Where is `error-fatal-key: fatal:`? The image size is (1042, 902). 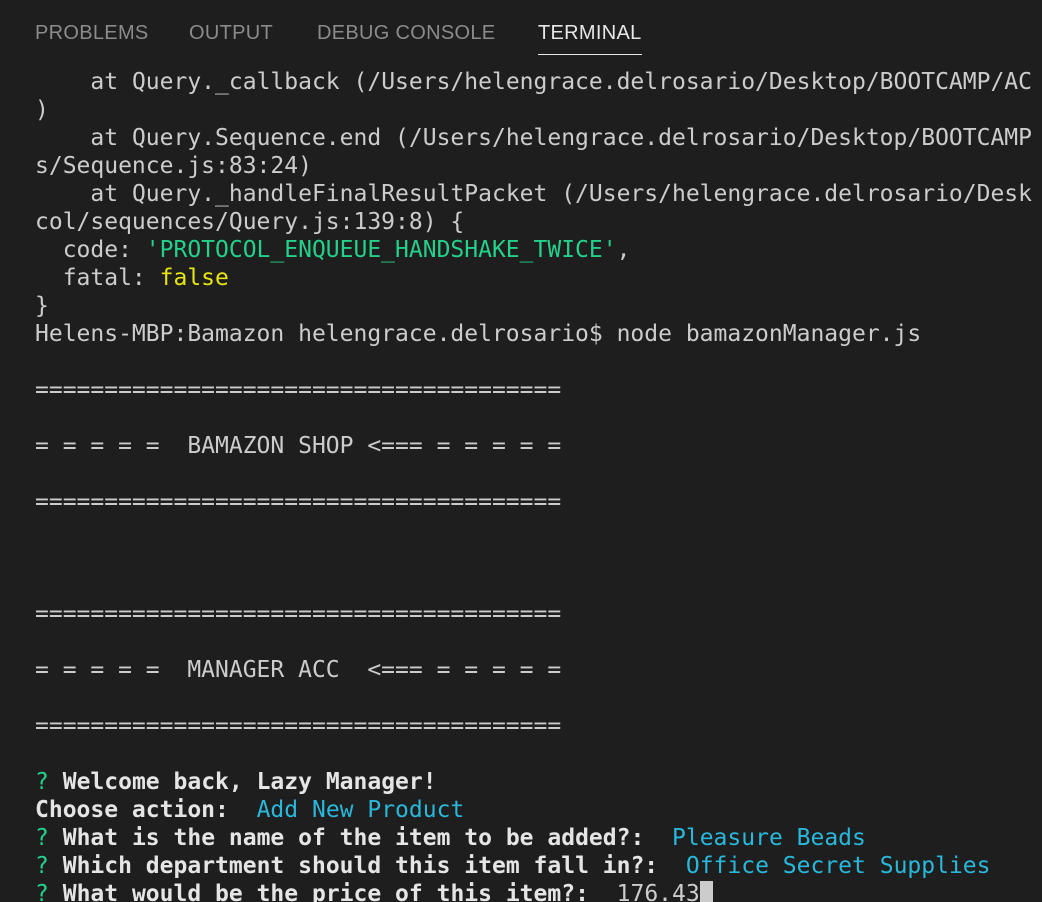 error-fatal-key: fatal: is located at coordinates (97, 278).